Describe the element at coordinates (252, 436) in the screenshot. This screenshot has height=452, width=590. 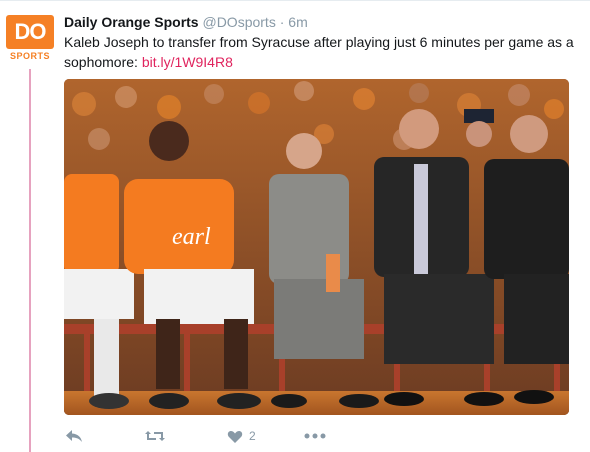
I see `like-count: 2` at that location.